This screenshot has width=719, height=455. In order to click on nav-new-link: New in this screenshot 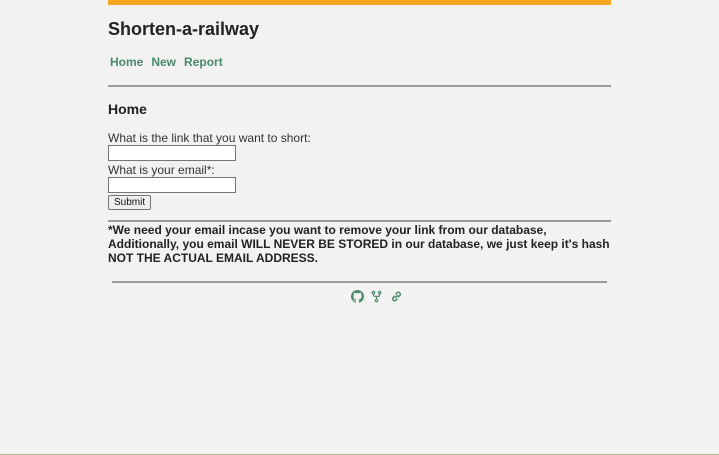, I will do `click(163, 62)`.